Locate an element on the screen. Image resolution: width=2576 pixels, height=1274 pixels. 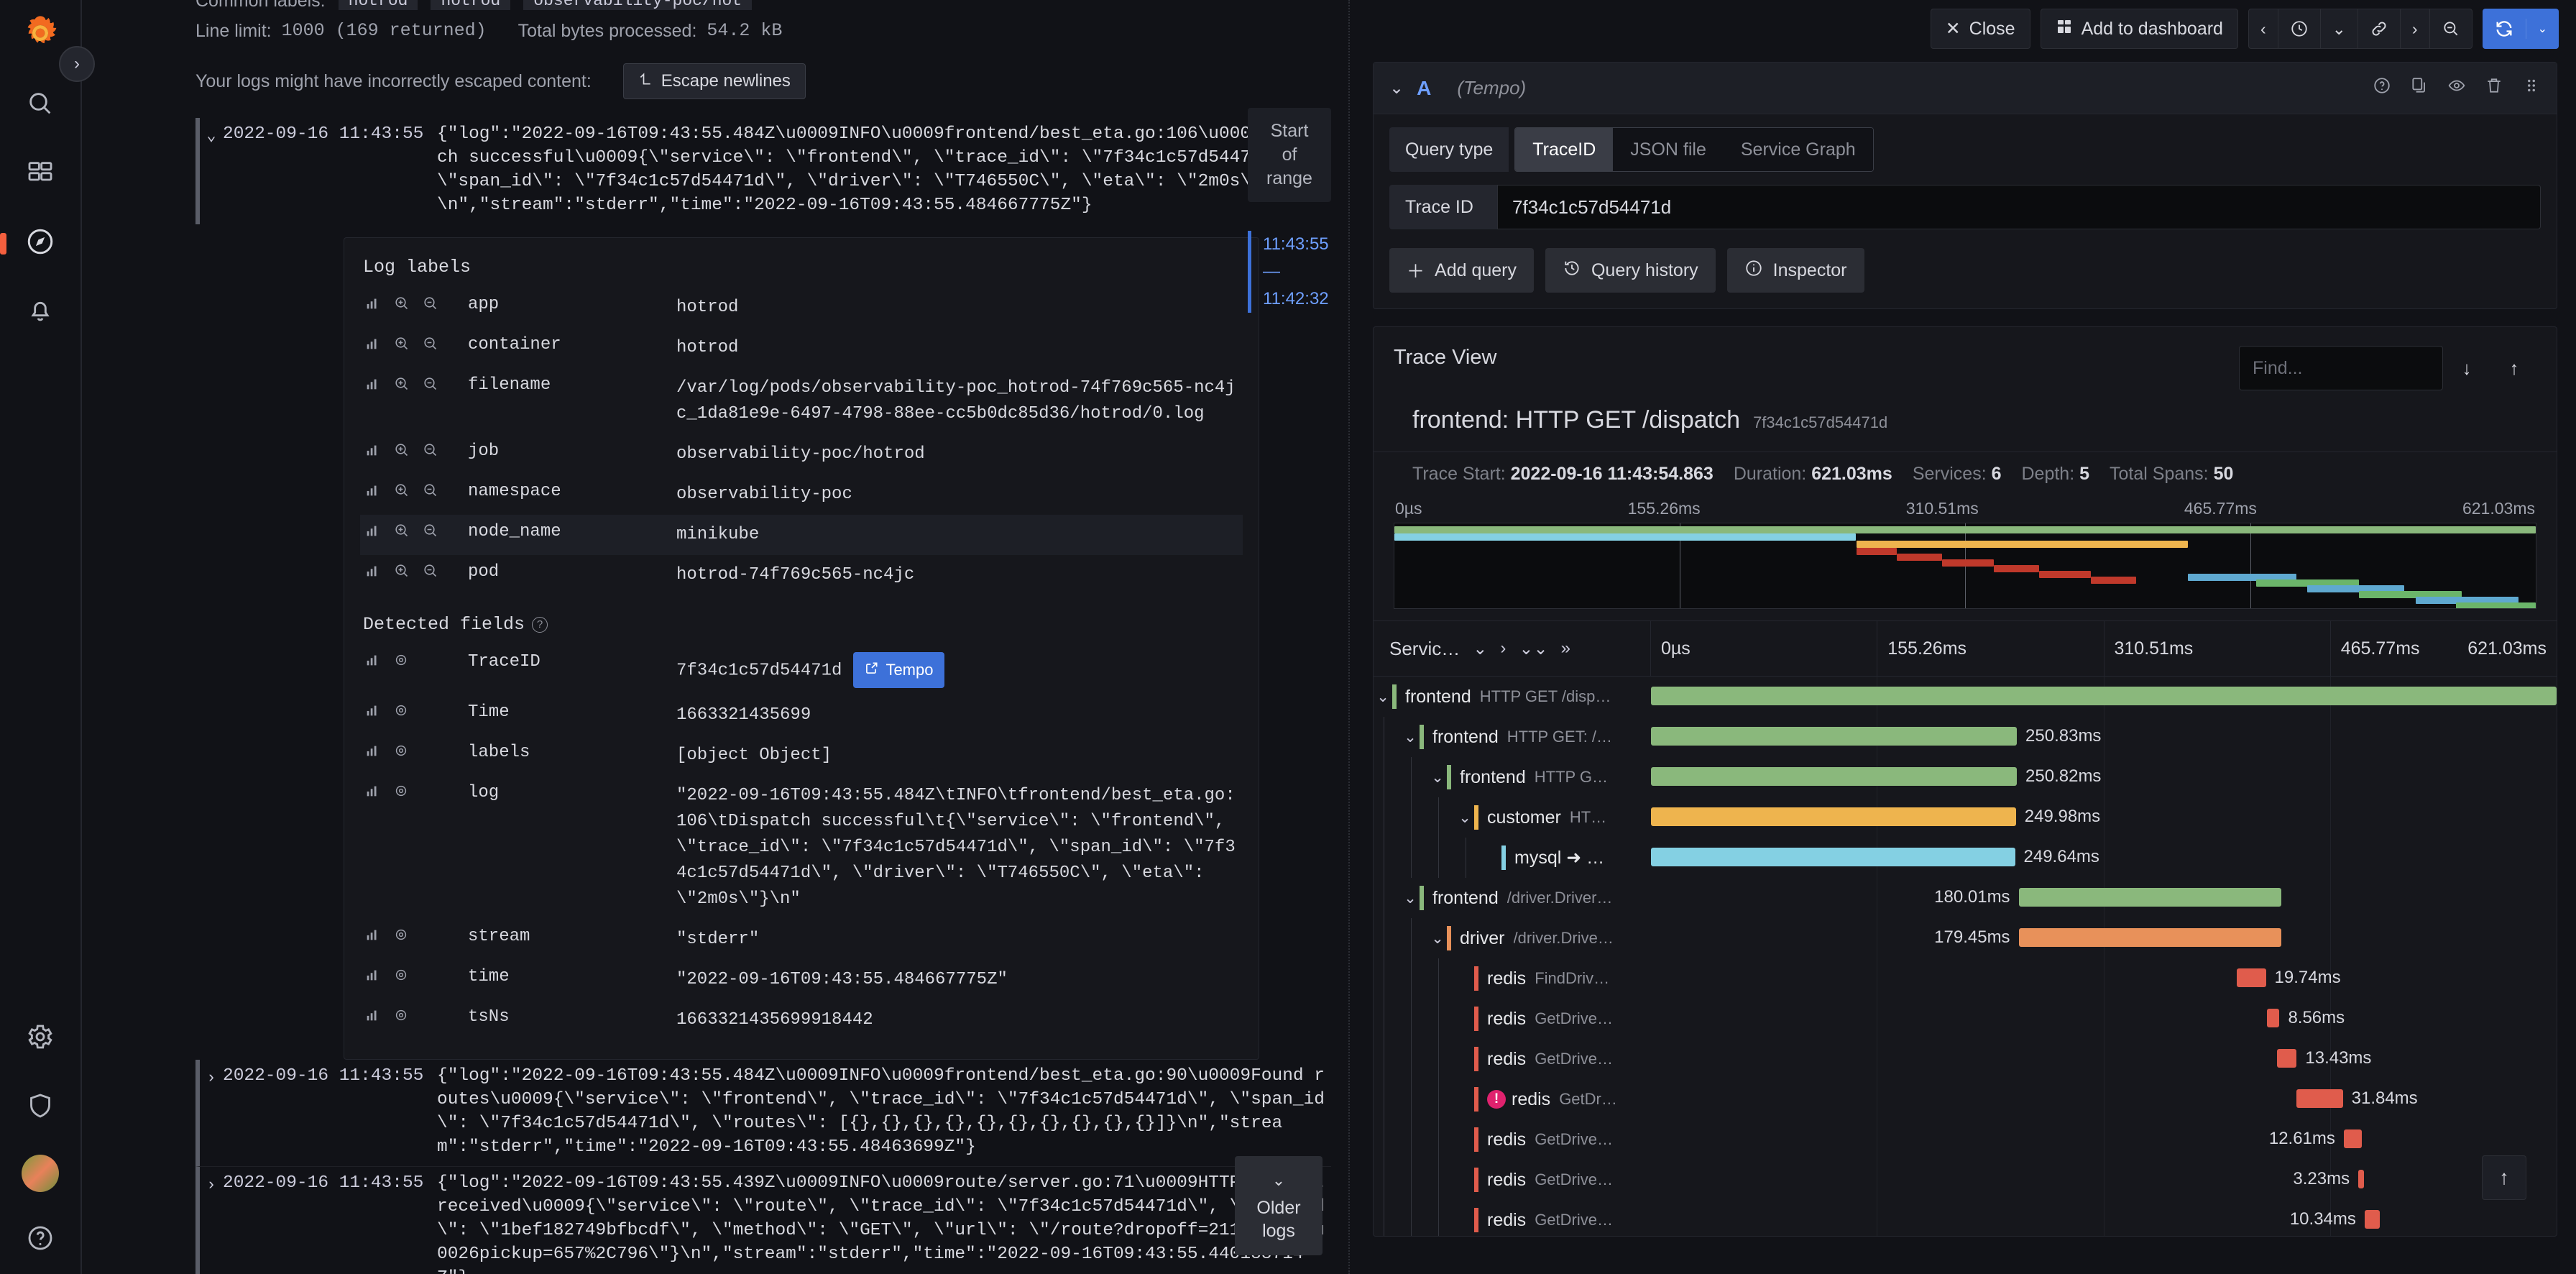
time-back-button: ‹ is located at coordinates (2263, 28).